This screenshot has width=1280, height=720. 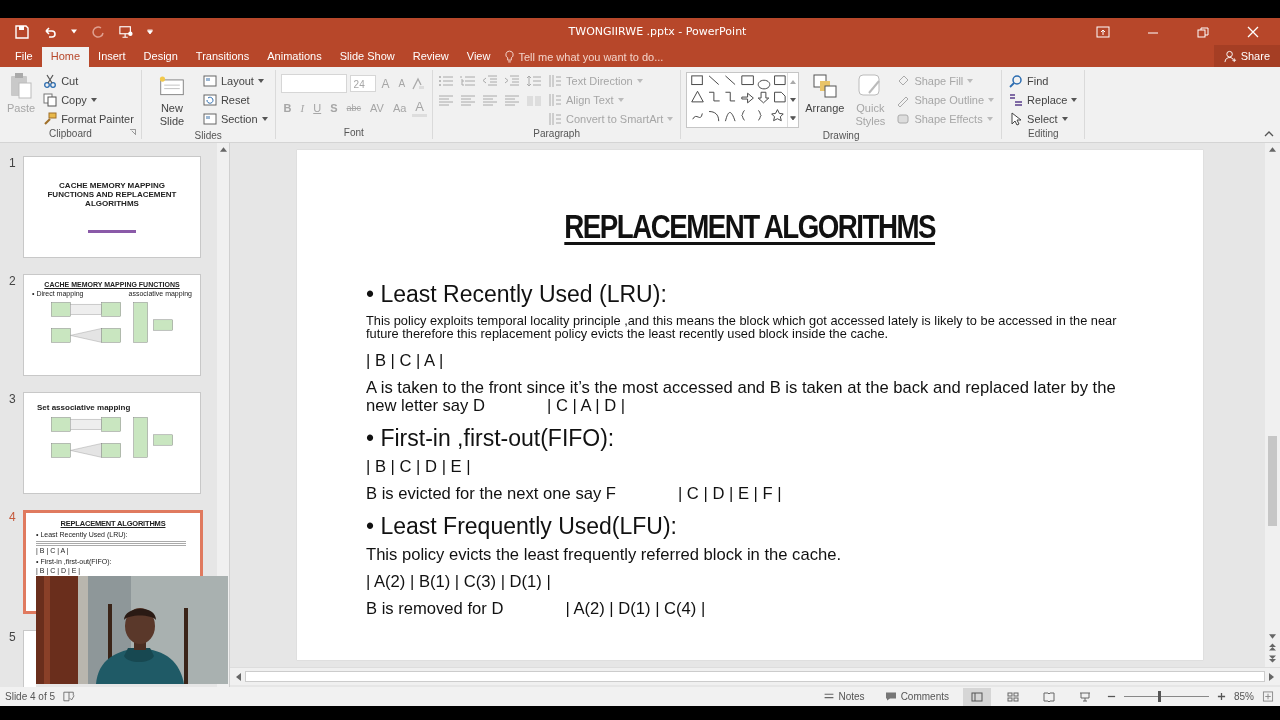 What do you see at coordinates (1221, 696) in the screenshot?
I see `zoom-in-icon` at bounding box center [1221, 696].